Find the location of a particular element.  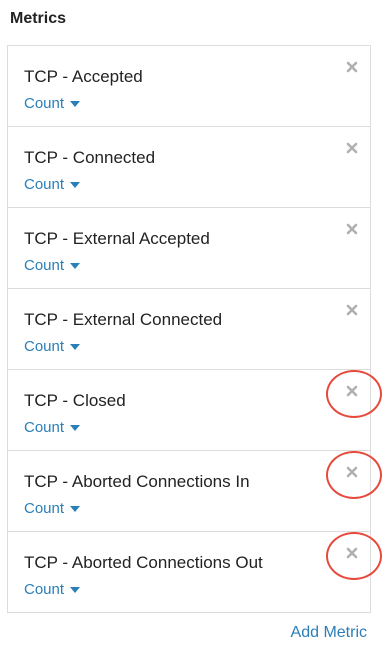

metric-label: TCP - Aborted Connections Out is located at coordinates (143, 562).